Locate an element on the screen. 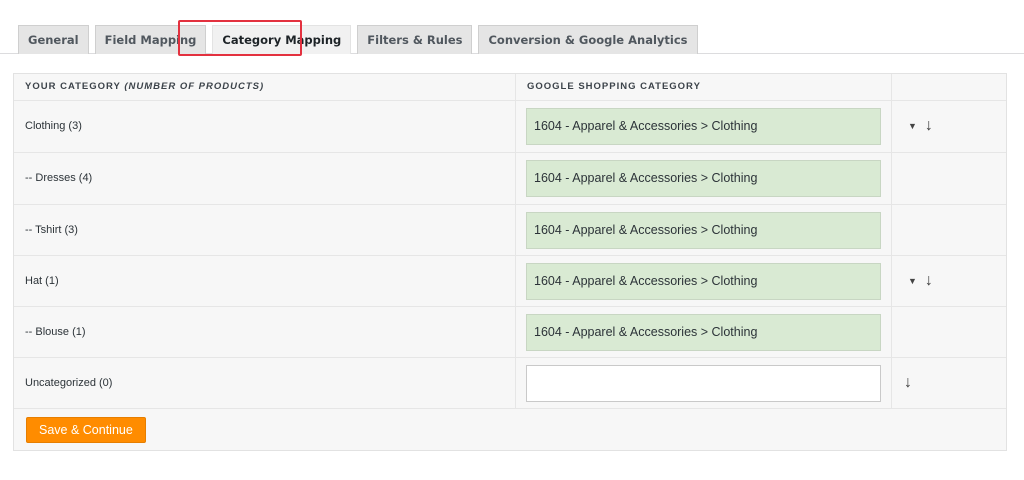  tab-conversion-analytics: Conversion & Google Analytics is located at coordinates (588, 39).